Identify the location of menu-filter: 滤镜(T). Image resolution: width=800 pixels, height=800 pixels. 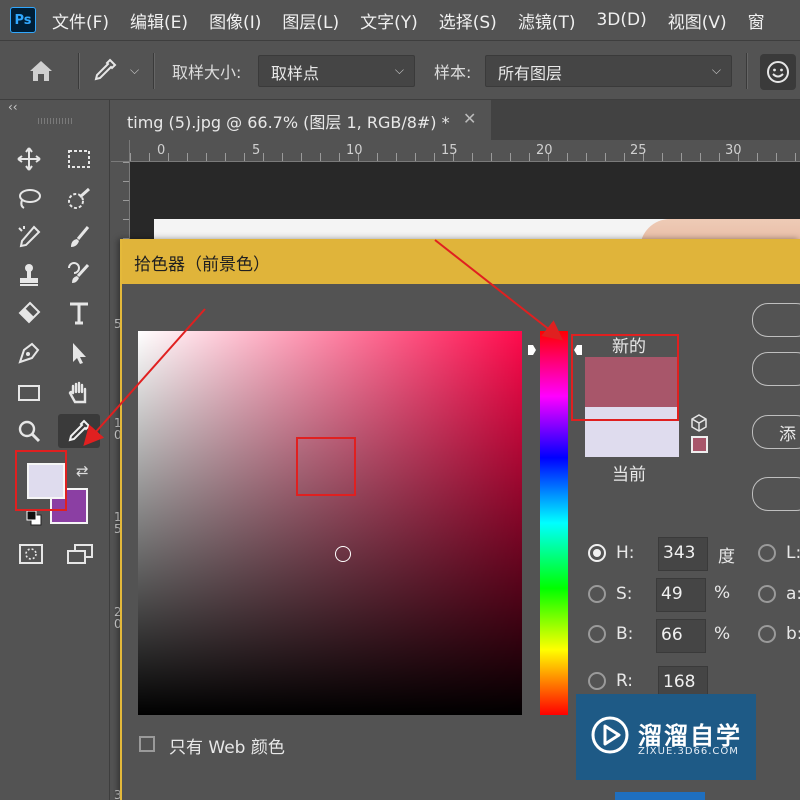
(547, 20).